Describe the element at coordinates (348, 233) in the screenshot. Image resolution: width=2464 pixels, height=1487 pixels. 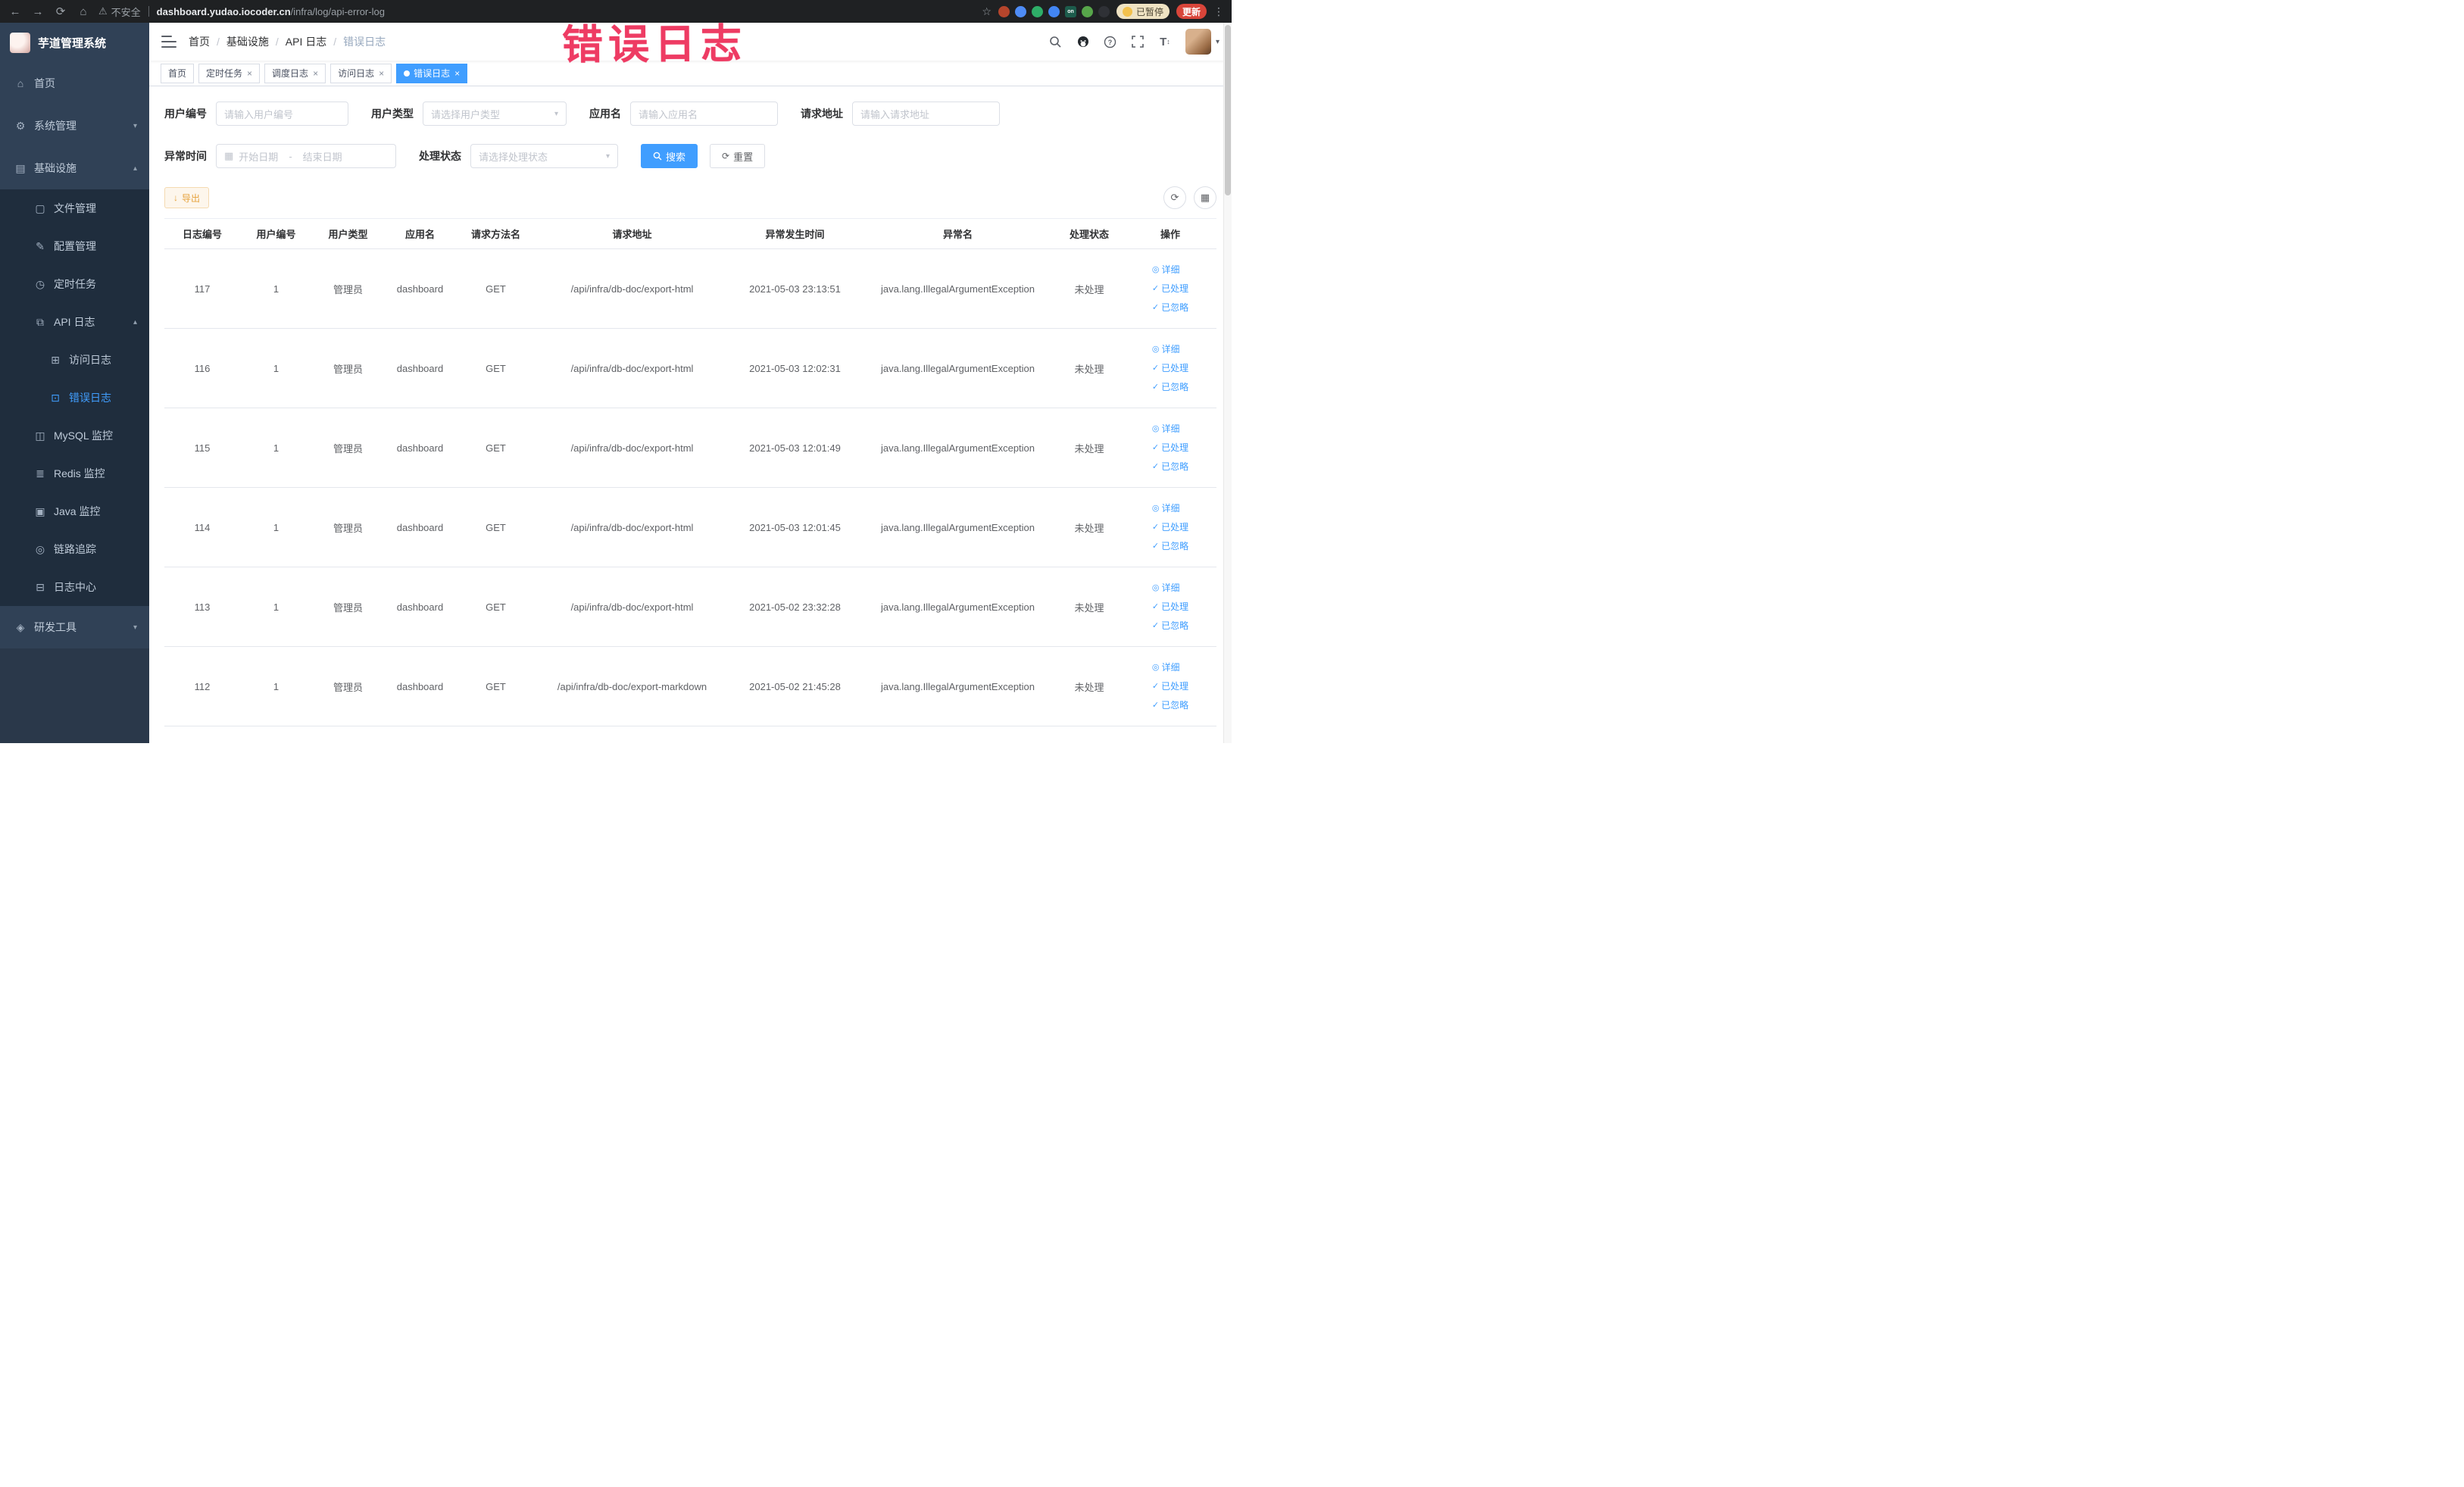
I see `column-header: 用户类型` at that location.